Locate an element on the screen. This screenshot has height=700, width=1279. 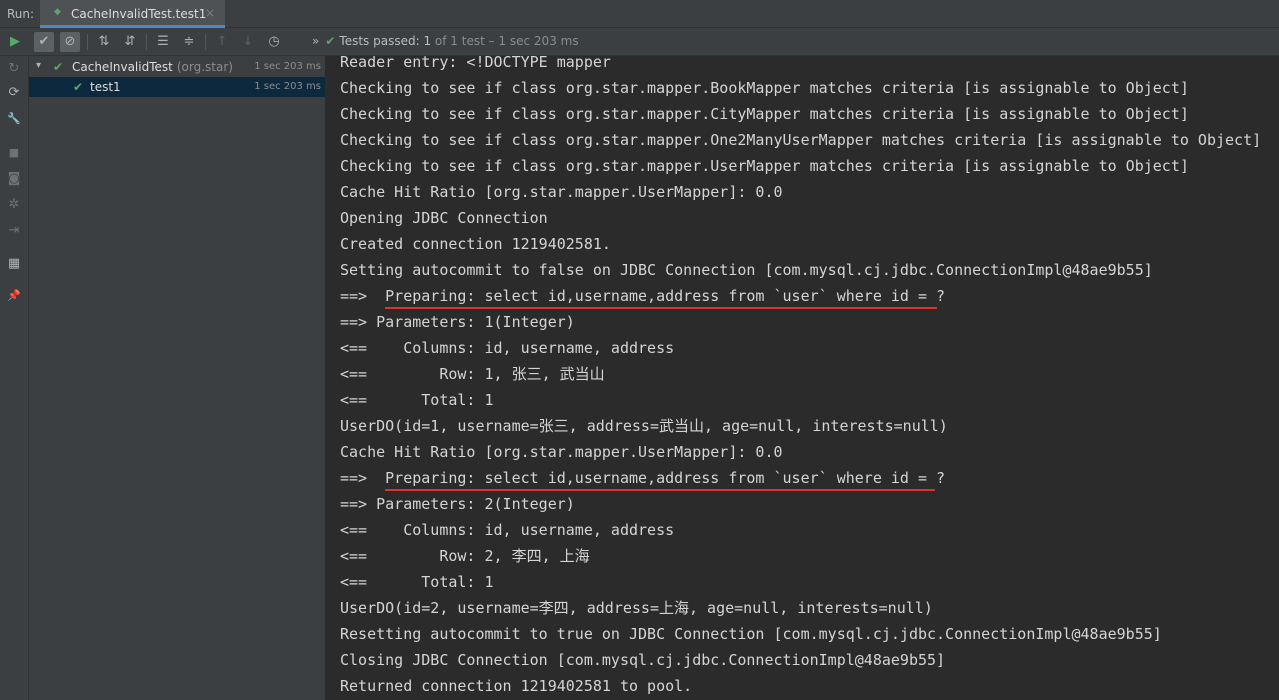
console-line: ==> Parameters: 1(Integer) is located at coordinates (457, 322).